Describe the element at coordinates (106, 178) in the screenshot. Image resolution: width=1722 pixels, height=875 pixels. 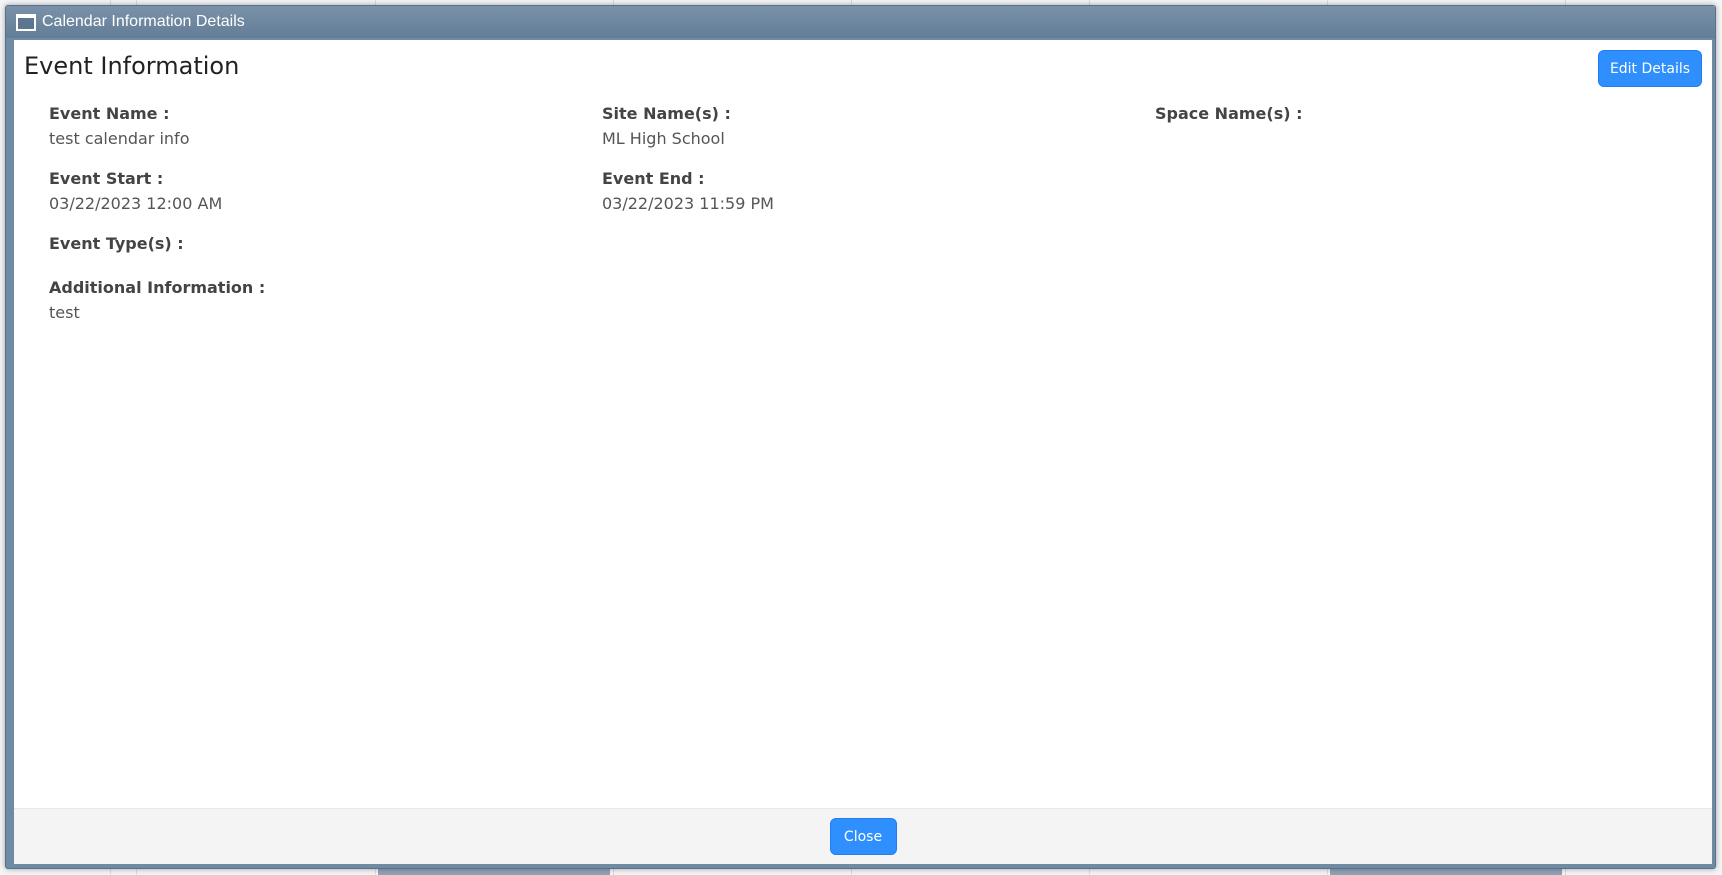
I see `field-label: Event Start :` at that location.